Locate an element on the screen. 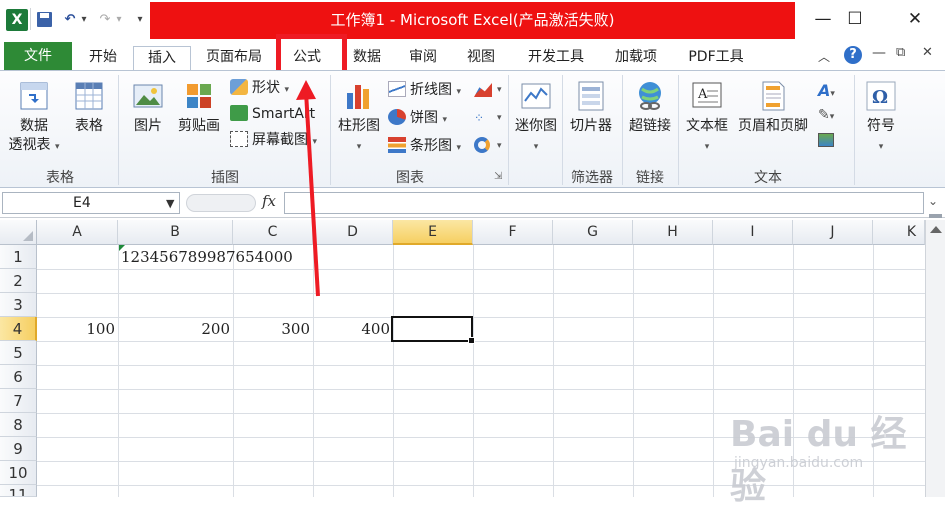  gridline is located at coordinates (481, 269).